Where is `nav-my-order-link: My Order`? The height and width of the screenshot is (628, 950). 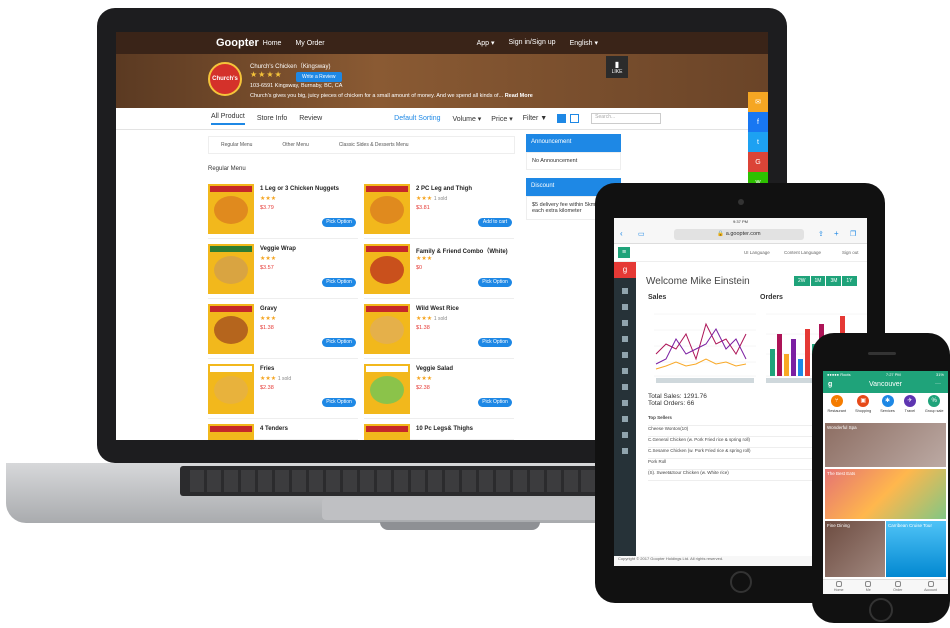 nav-my-order-link: My Order is located at coordinates (309, 43).